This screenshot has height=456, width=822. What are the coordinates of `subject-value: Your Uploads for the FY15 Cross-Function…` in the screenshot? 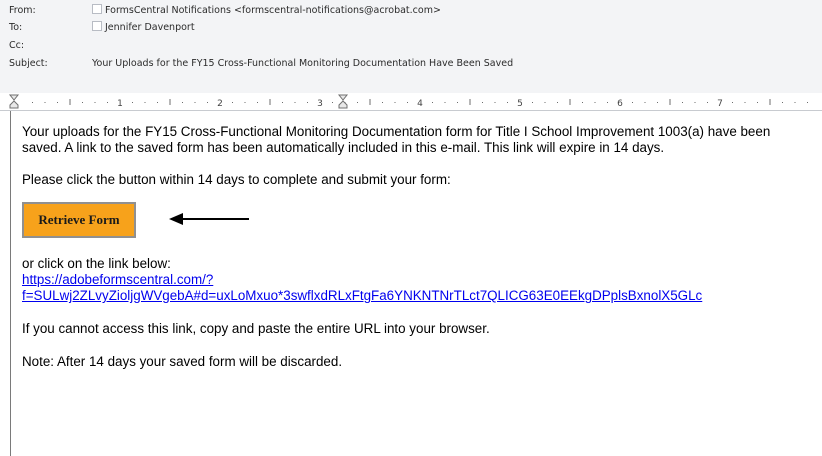 It's located at (303, 63).